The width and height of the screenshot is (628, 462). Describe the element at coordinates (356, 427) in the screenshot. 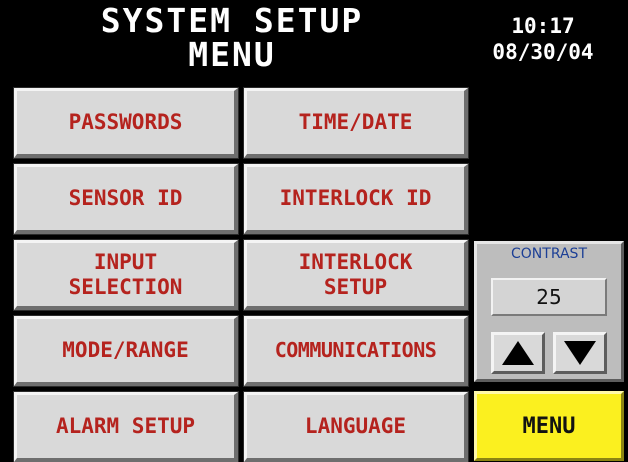

I see `language-button: LANGUAGE` at that location.